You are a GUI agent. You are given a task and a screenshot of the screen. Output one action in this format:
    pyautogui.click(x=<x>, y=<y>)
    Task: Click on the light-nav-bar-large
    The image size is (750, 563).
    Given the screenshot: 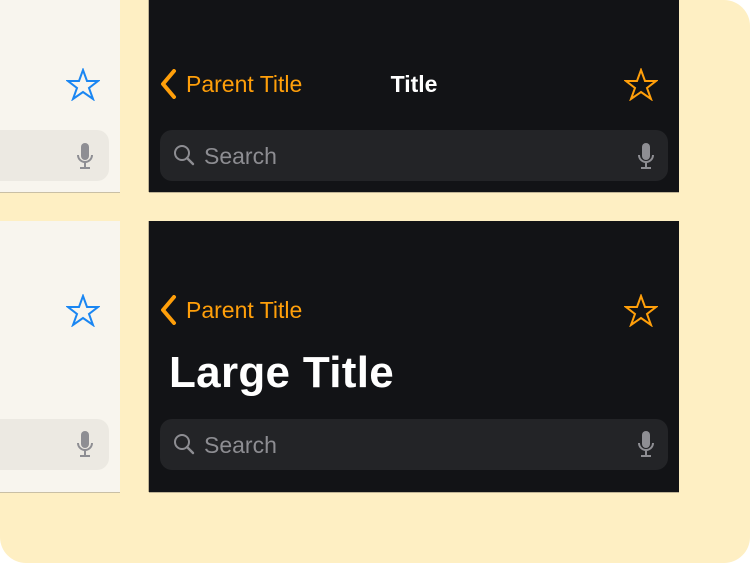 What is the action you would take?
    pyautogui.click(x=60, y=356)
    